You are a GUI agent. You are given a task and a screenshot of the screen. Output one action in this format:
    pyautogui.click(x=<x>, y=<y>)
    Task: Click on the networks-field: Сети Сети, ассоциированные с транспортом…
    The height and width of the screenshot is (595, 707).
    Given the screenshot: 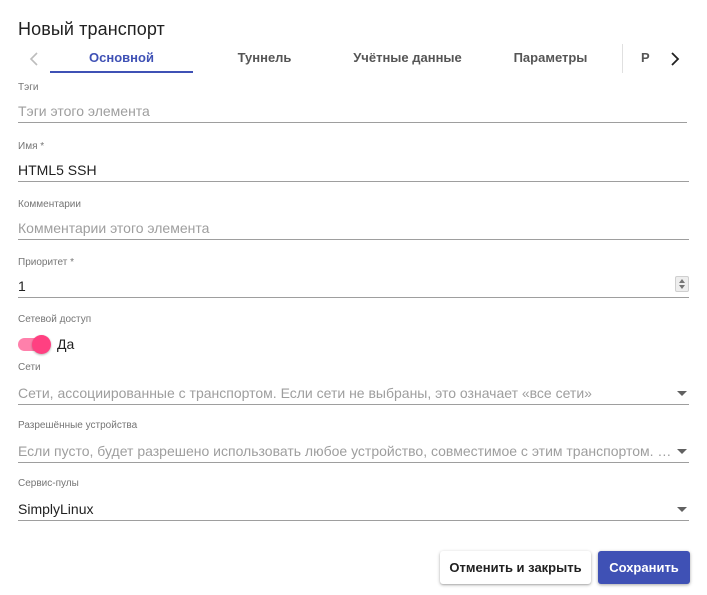 What is the action you would take?
    pyautogui.click(x=353, y=383)
    